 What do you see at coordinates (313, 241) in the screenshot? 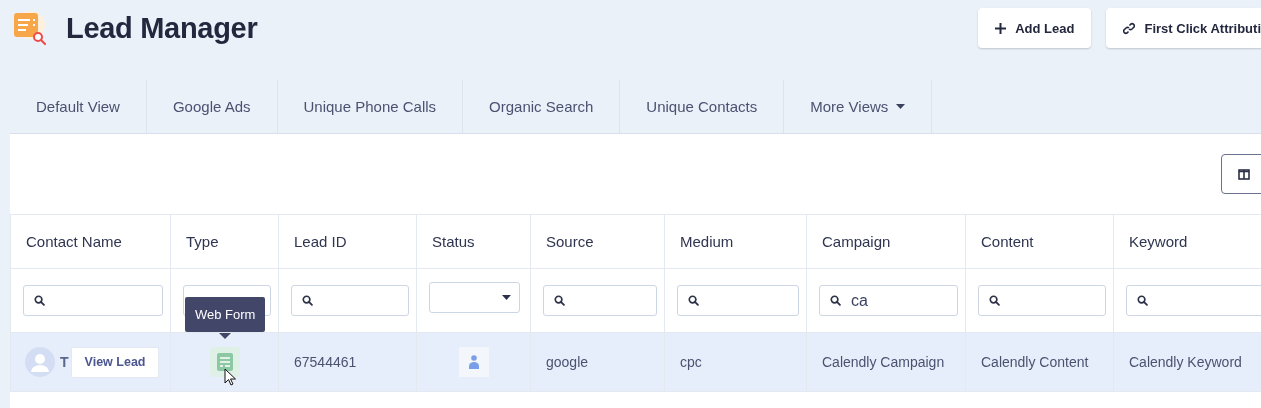
I see `column-header: Lead ID` at bounding box center [313, 241].